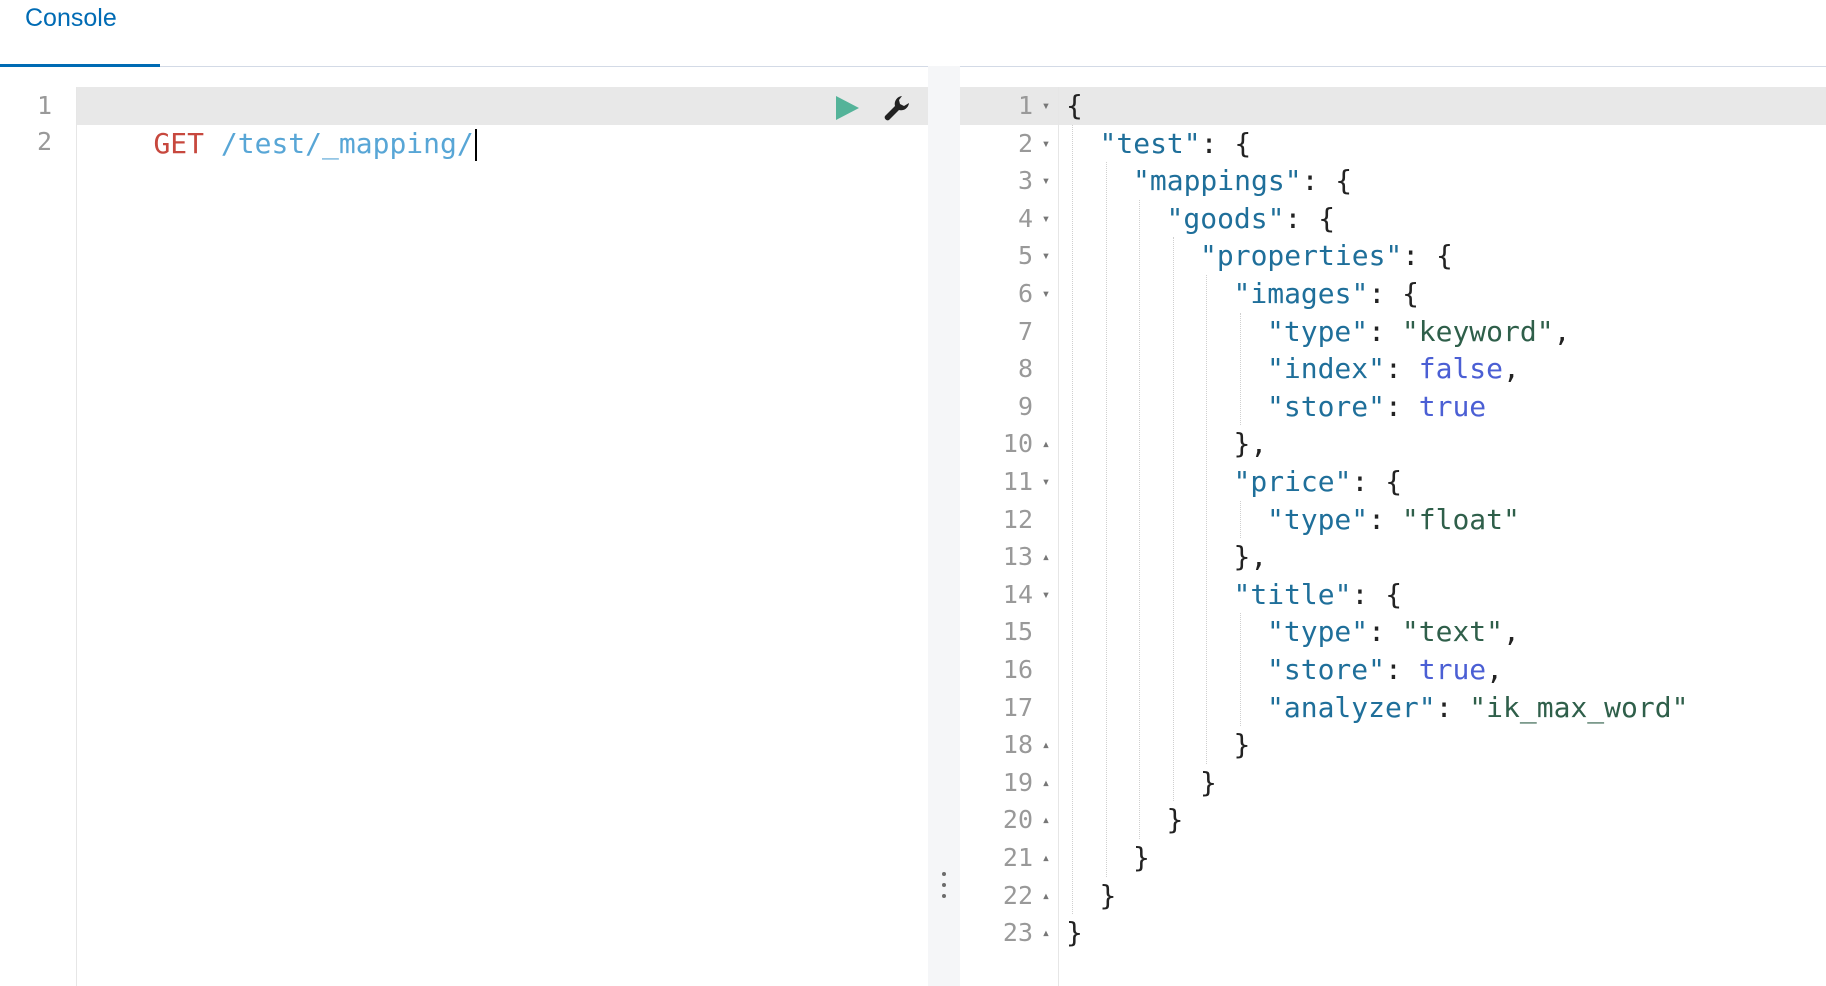 This screenshot has height=986, width=1826. Describe the element at coordinates (898, 108) in the screenshot. I see `request-settings-button` at that location.